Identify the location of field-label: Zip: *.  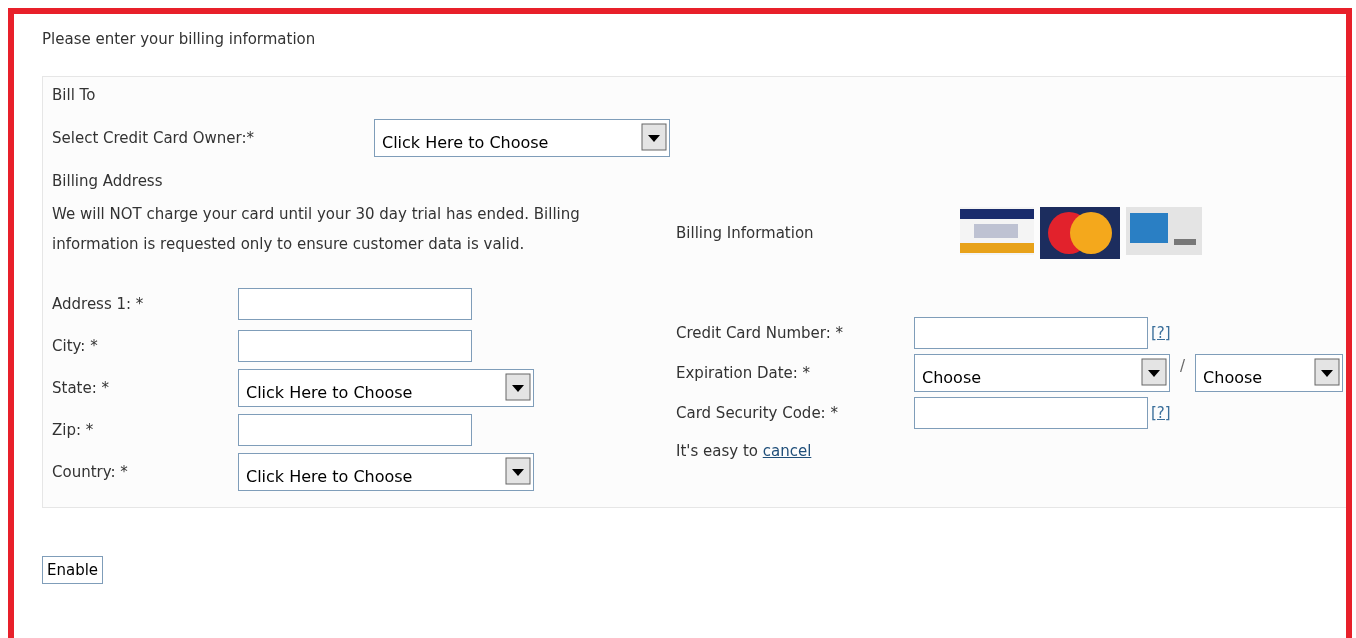
(73, 430).